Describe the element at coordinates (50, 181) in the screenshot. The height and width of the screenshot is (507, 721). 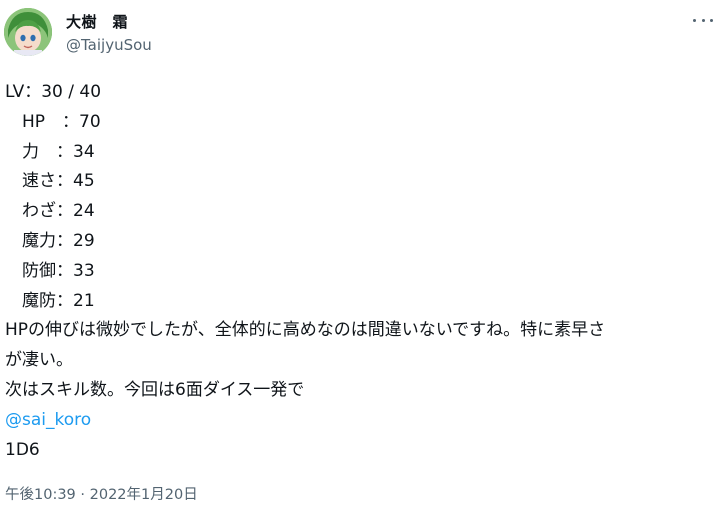
I see `tweet-line: 速さ：45` at that location.